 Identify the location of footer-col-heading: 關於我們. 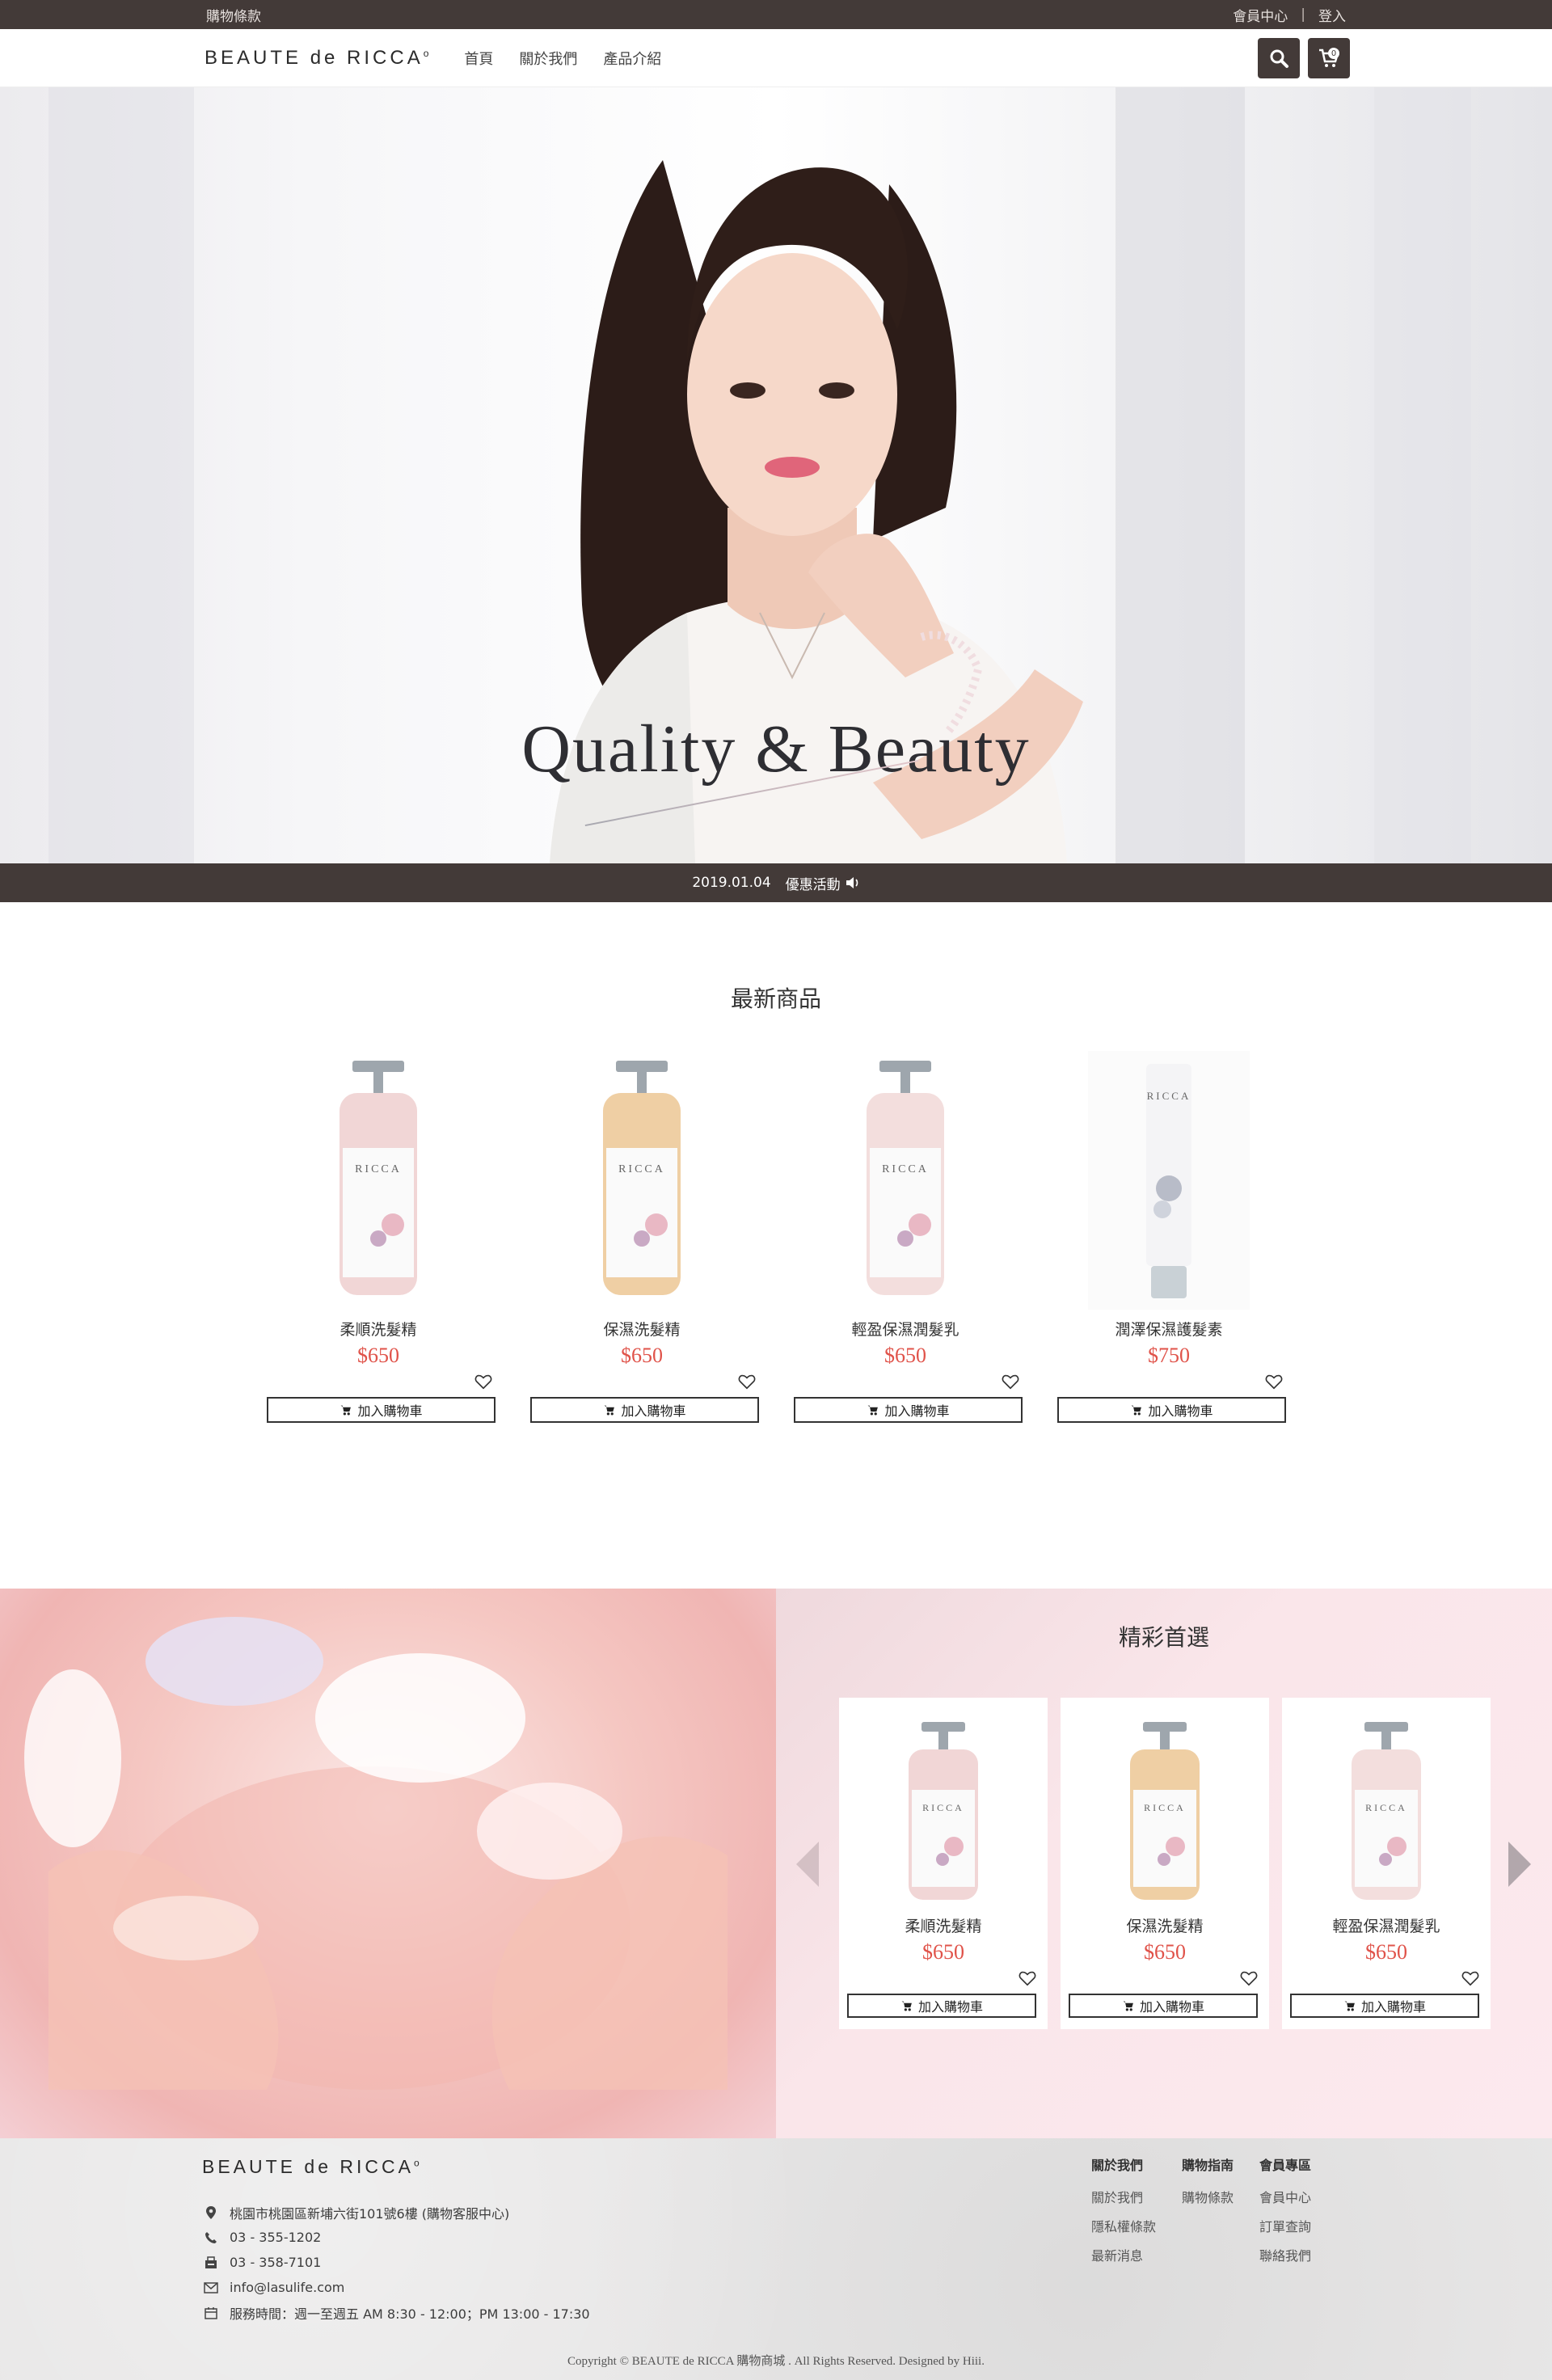
(1118, 2165).